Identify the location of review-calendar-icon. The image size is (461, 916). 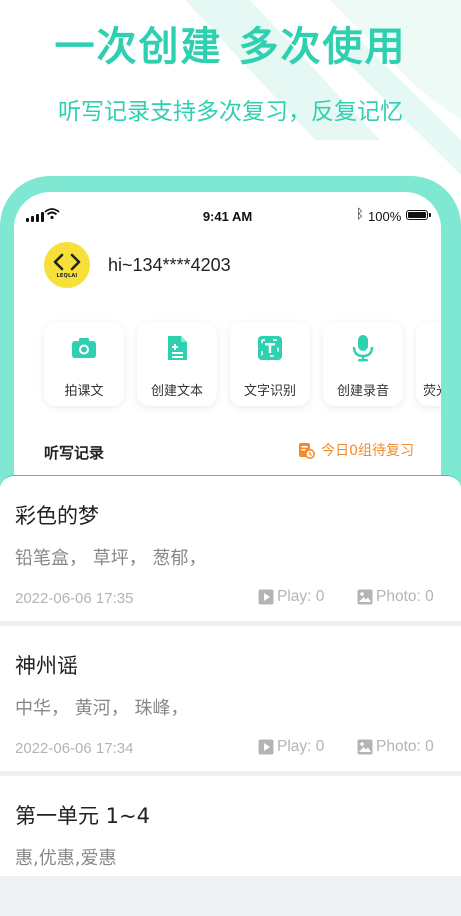
(307, 451).